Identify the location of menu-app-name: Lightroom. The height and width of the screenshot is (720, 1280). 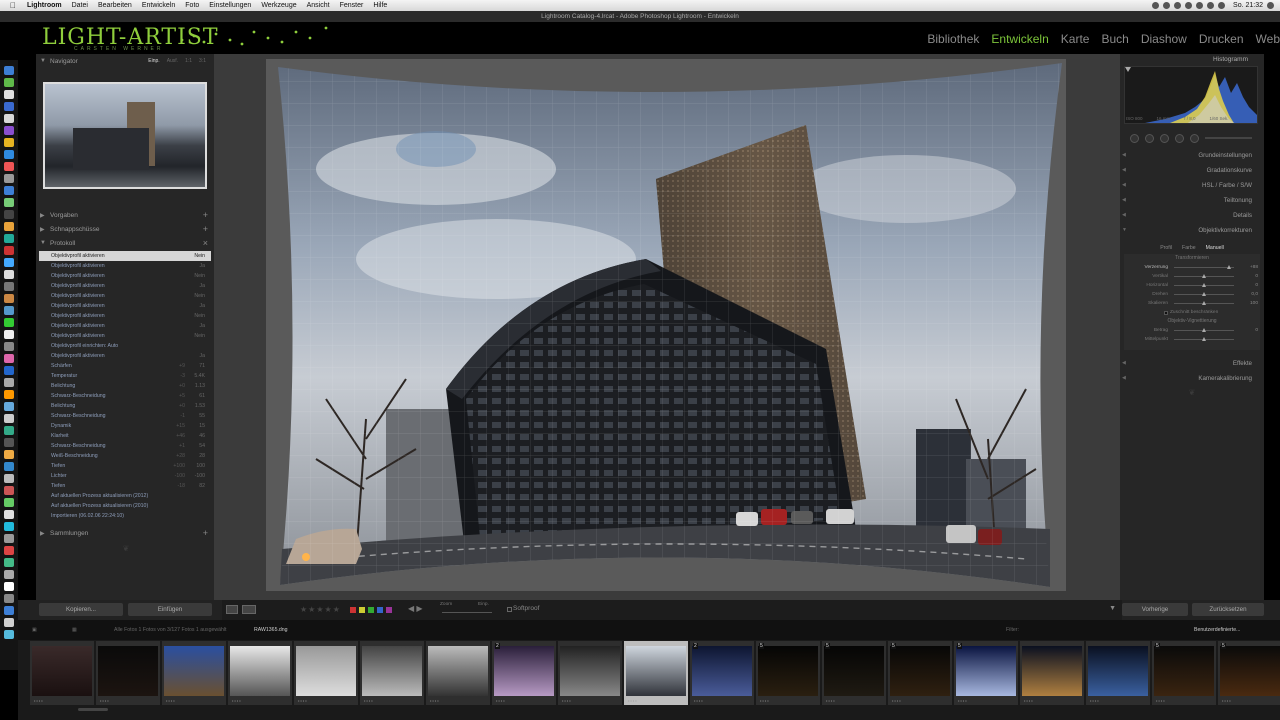
(44, 5).